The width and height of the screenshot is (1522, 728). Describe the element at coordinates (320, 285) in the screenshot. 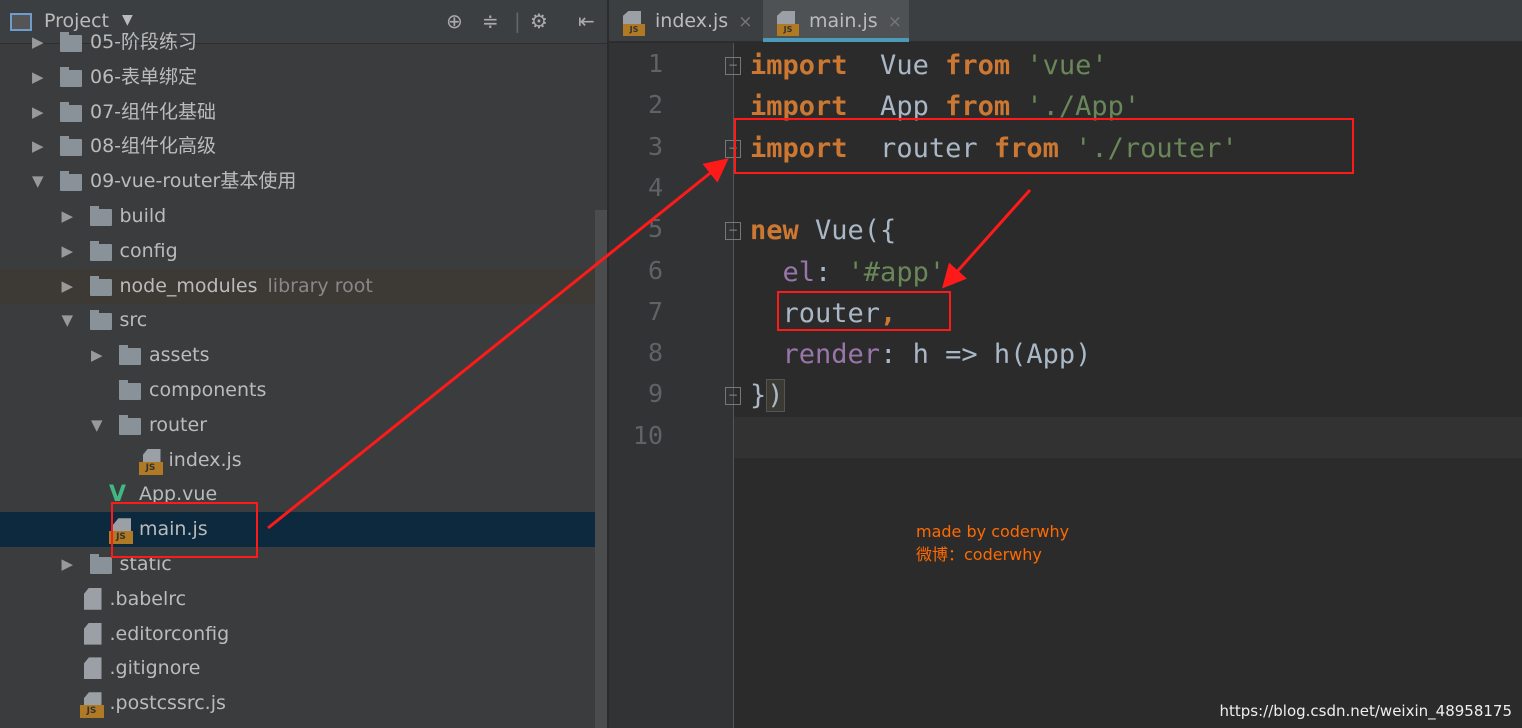

I see `library-root-label: library root` at that location.